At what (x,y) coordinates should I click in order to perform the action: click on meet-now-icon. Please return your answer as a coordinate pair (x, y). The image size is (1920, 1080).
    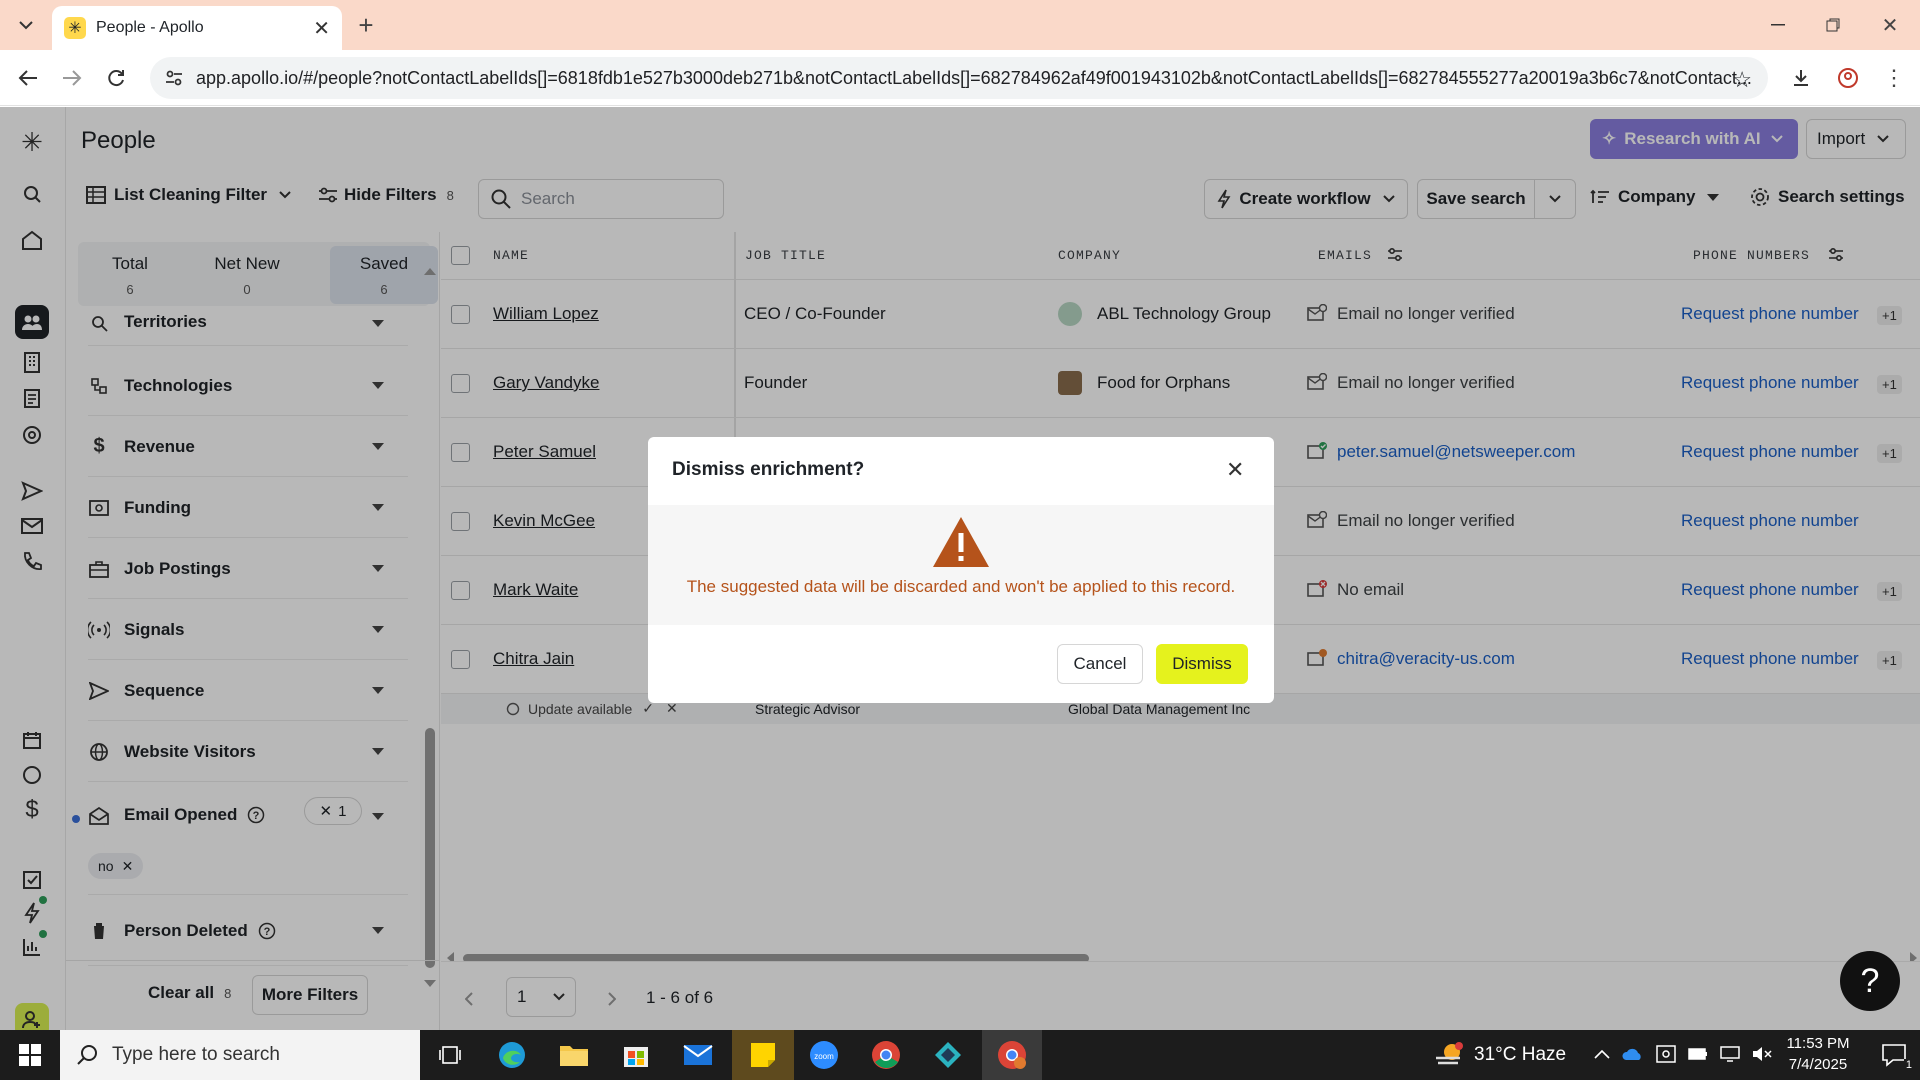
    Looking at the image, I should click on (1666, 1054).